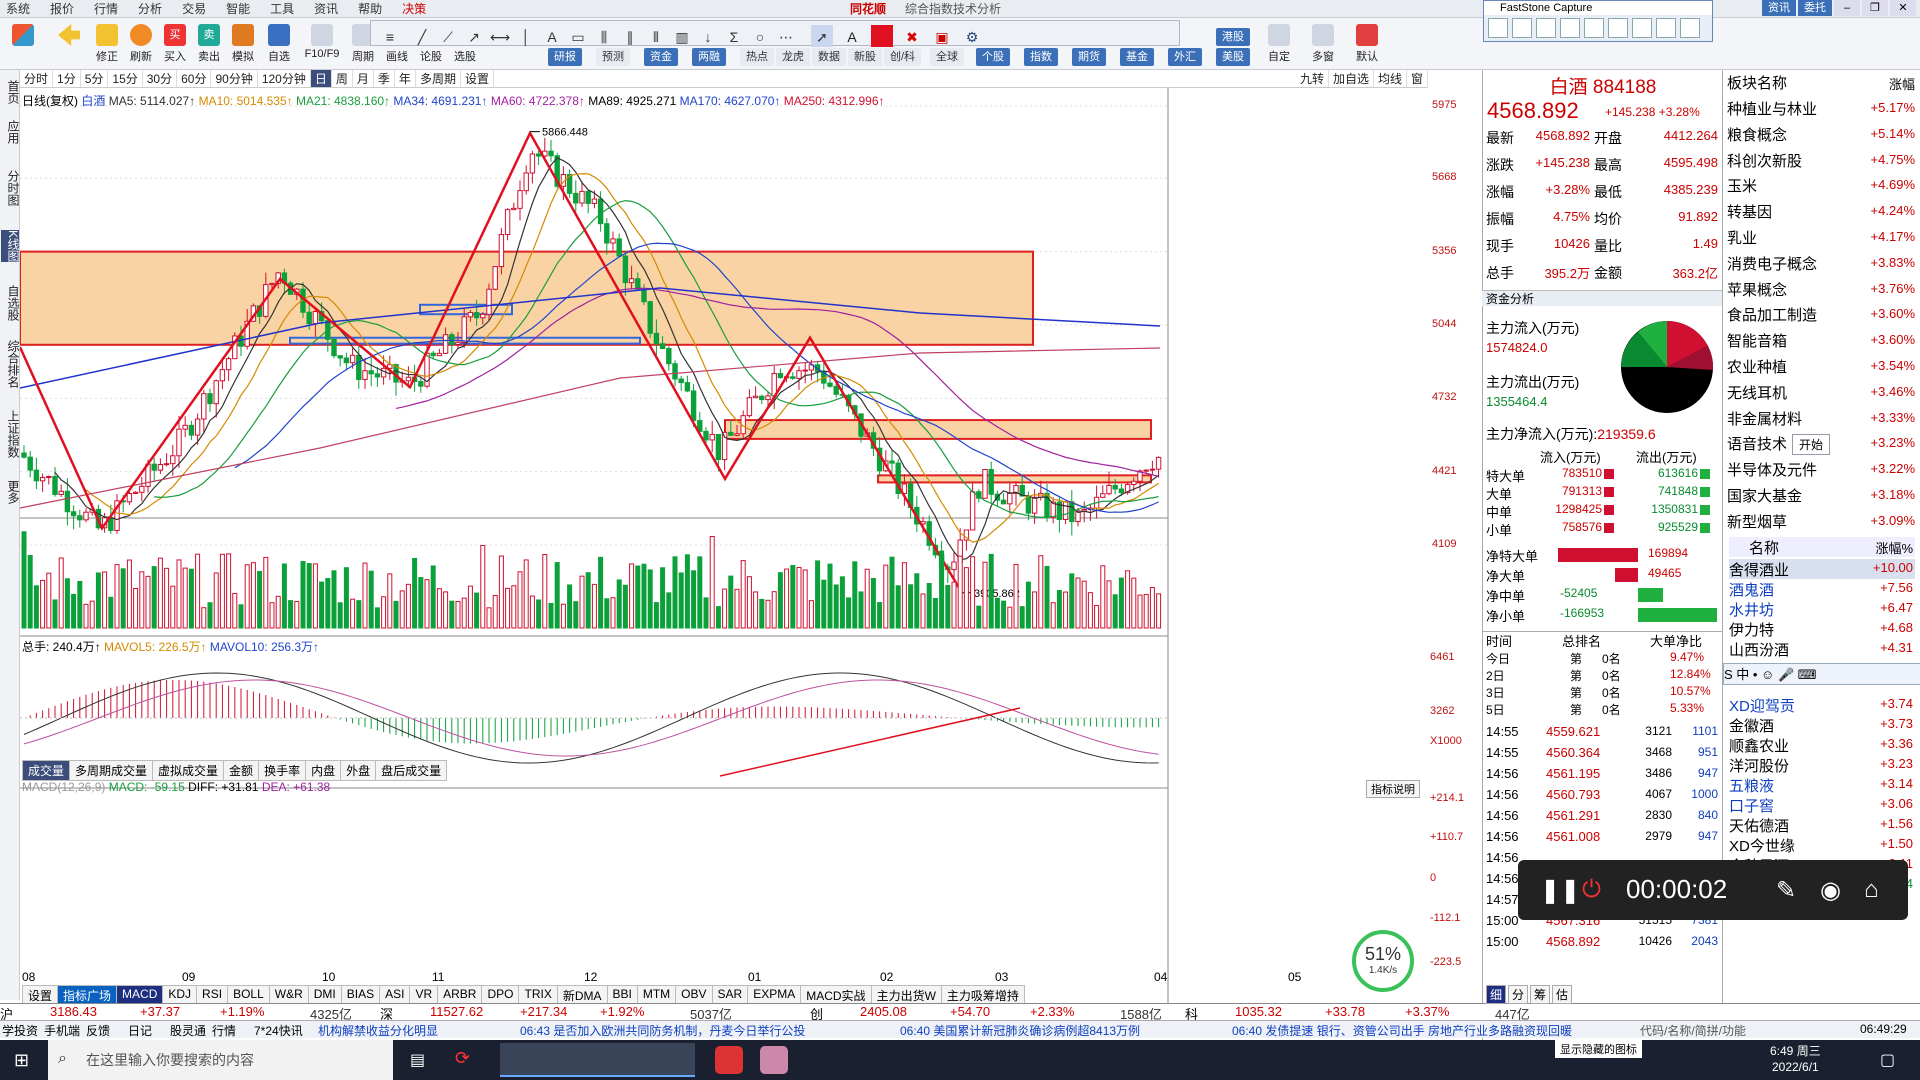  I want to click on back-button, so click(69, 44).